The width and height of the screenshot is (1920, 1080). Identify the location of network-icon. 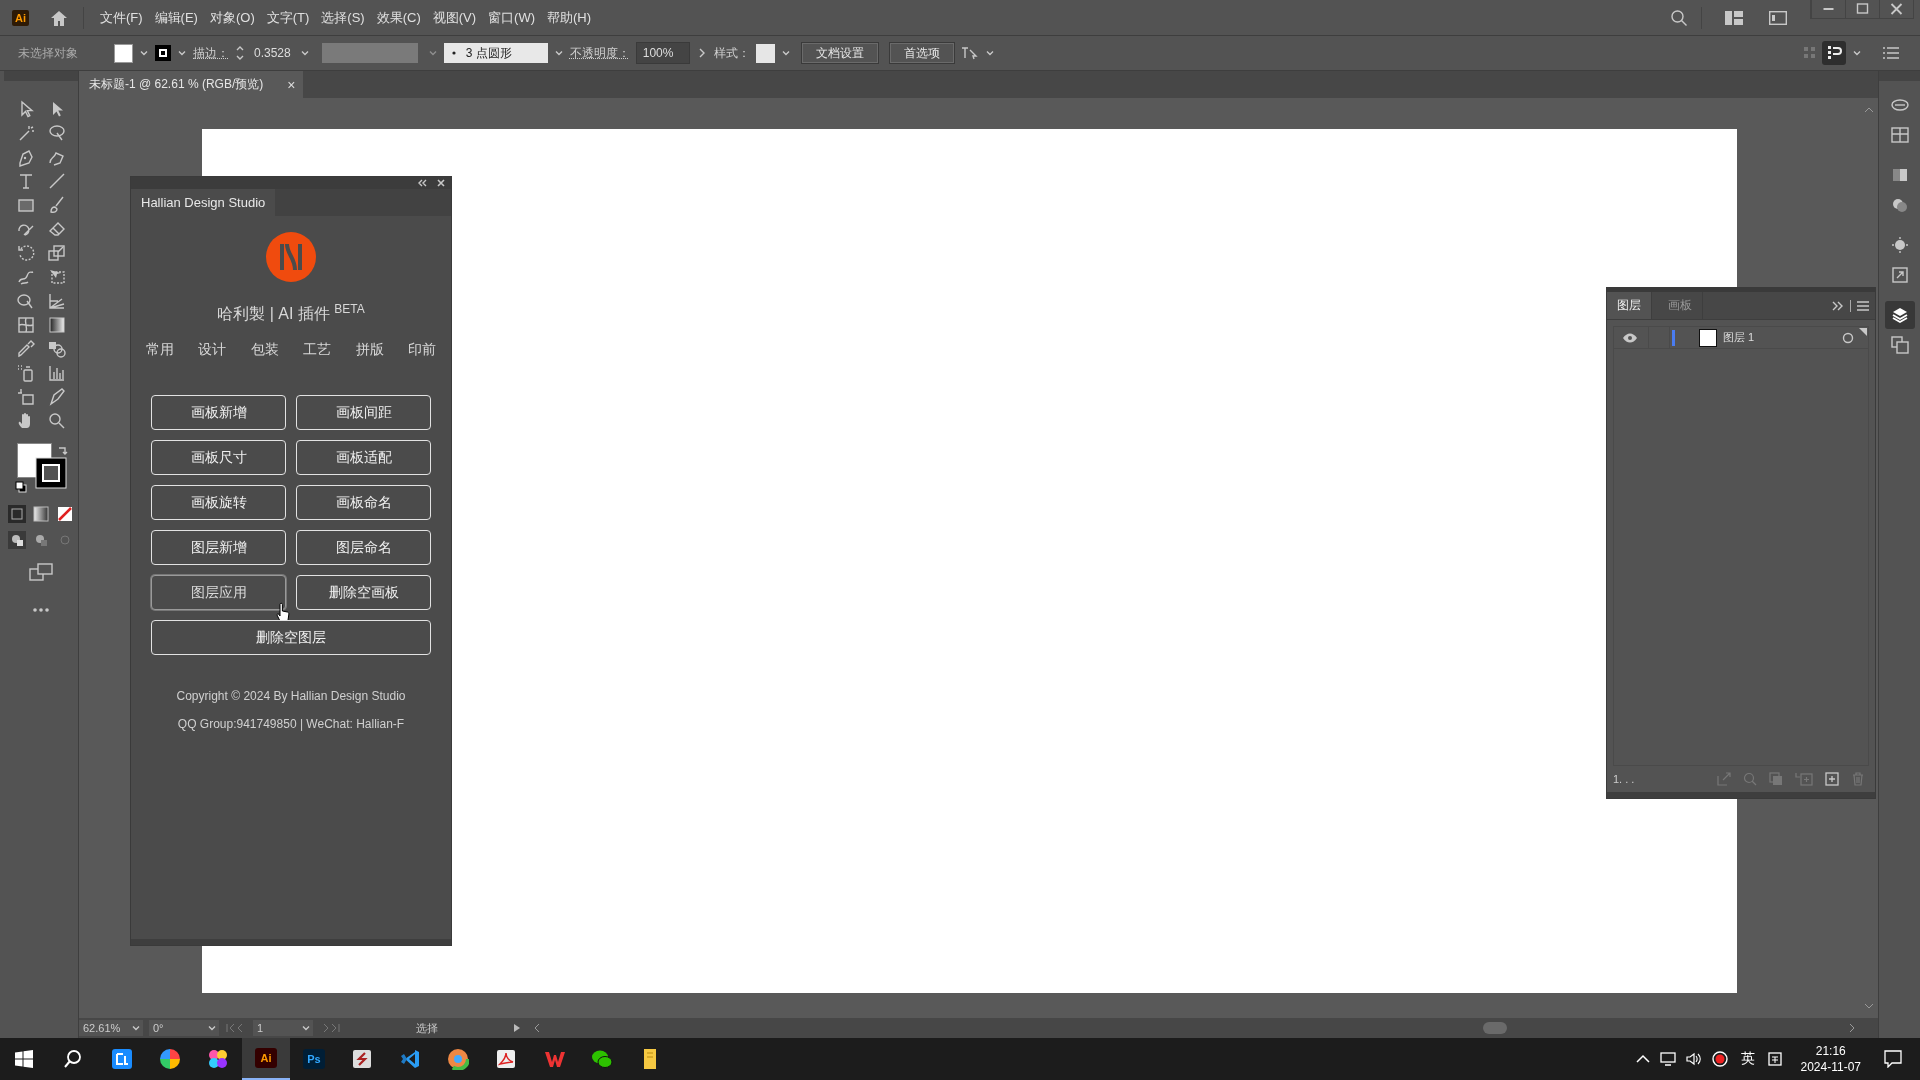
(1667, 1059).